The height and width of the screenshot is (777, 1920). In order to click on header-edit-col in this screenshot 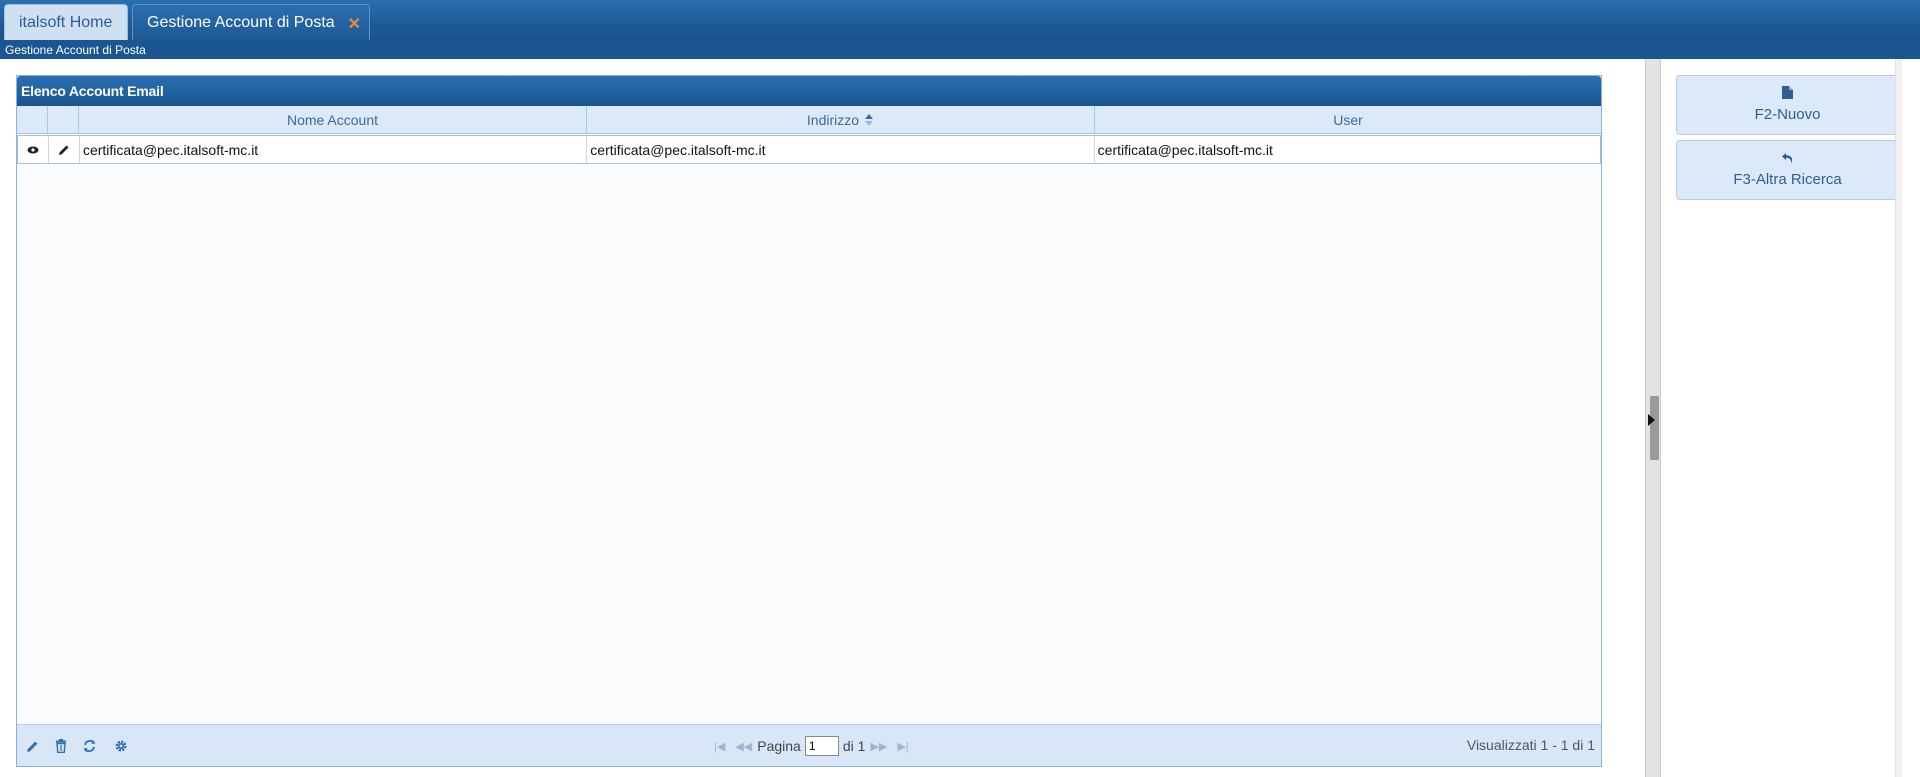, I will do `click(63, 119)`.